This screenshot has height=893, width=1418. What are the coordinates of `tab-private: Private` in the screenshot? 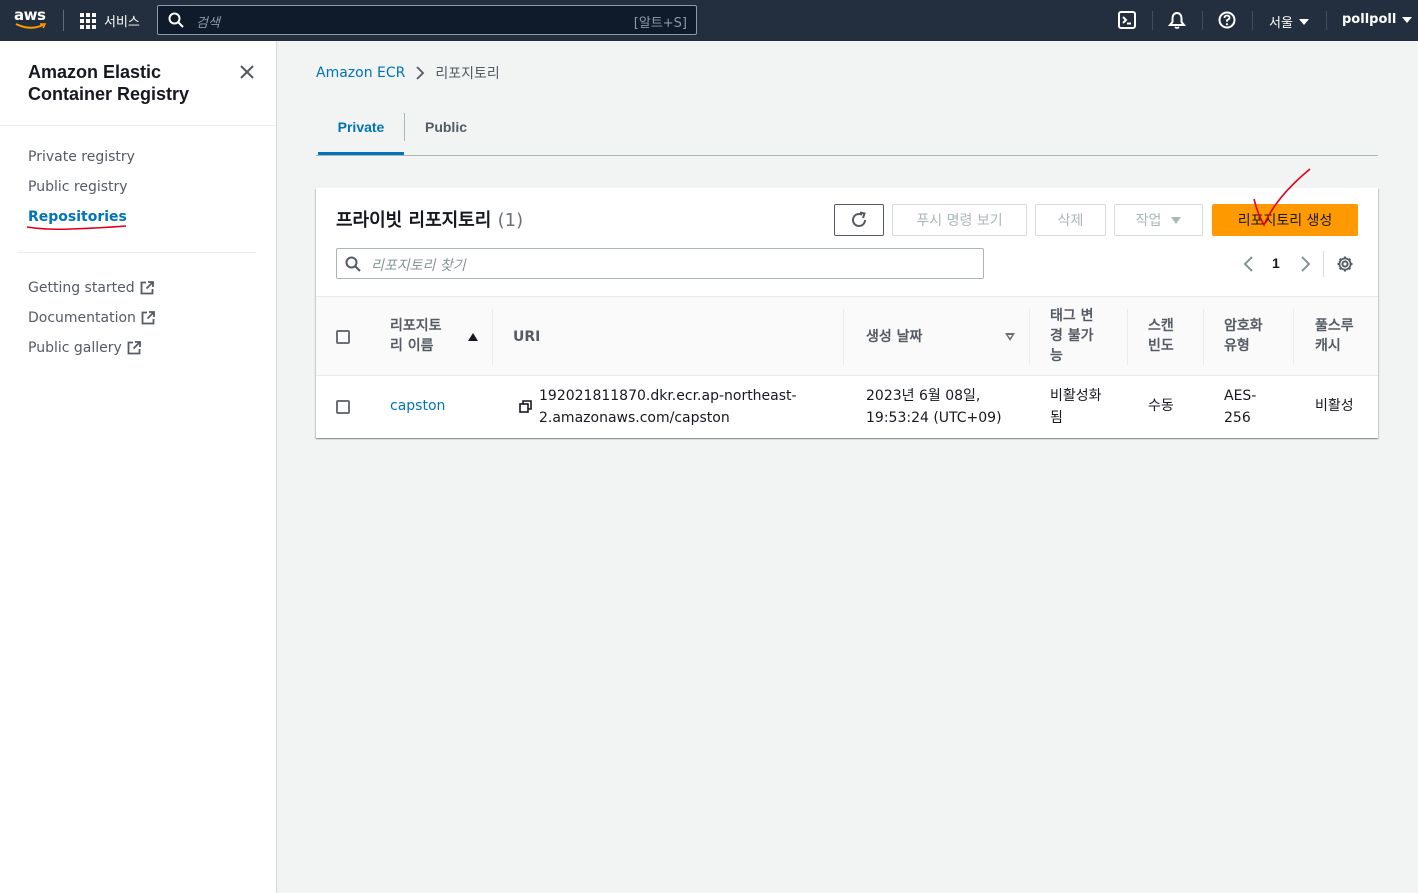 It's located at (361, 131).